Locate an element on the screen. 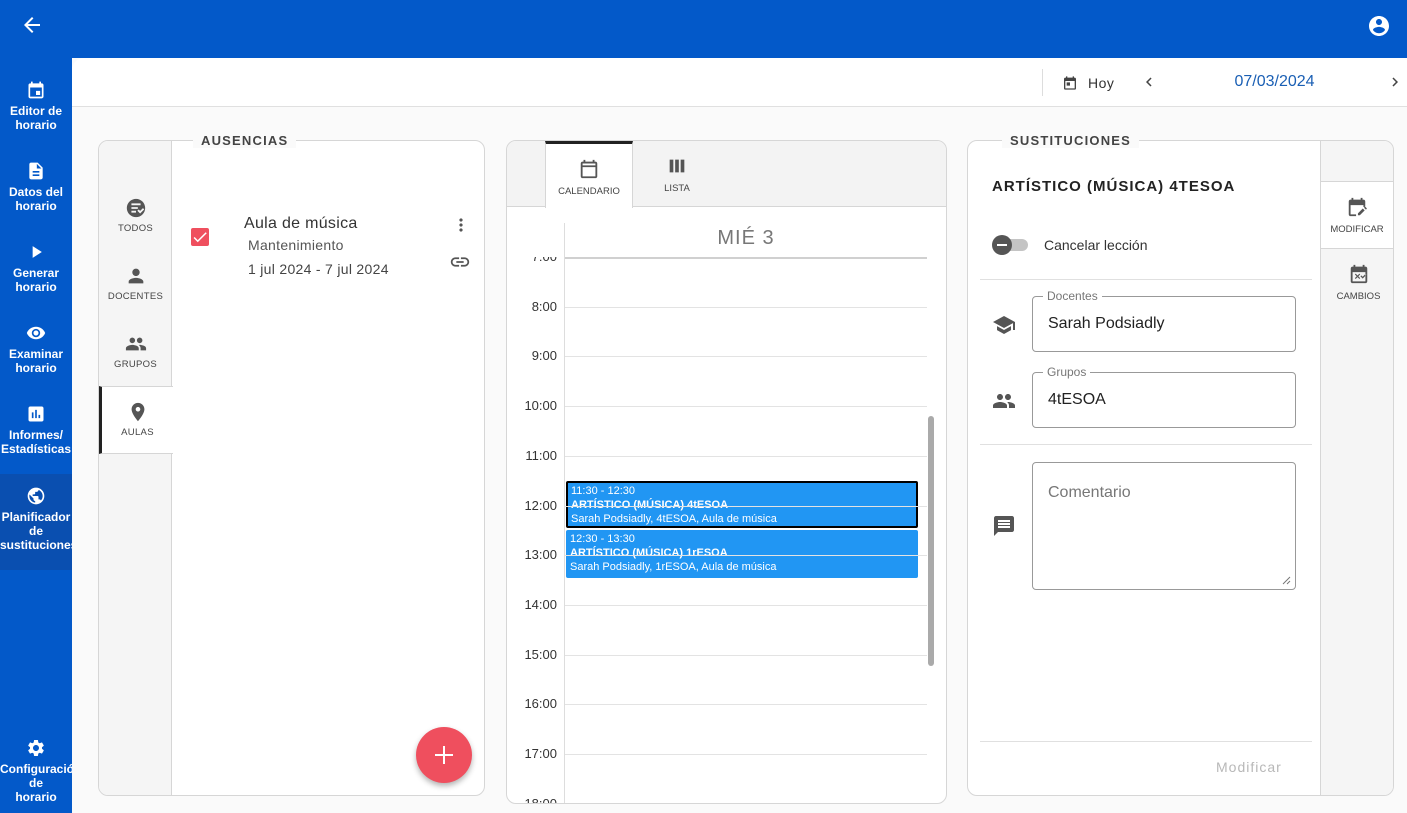 The width and height of the screenshot is (1407, 813). tab-todos: TODOS is located at coordinates (135, 217).